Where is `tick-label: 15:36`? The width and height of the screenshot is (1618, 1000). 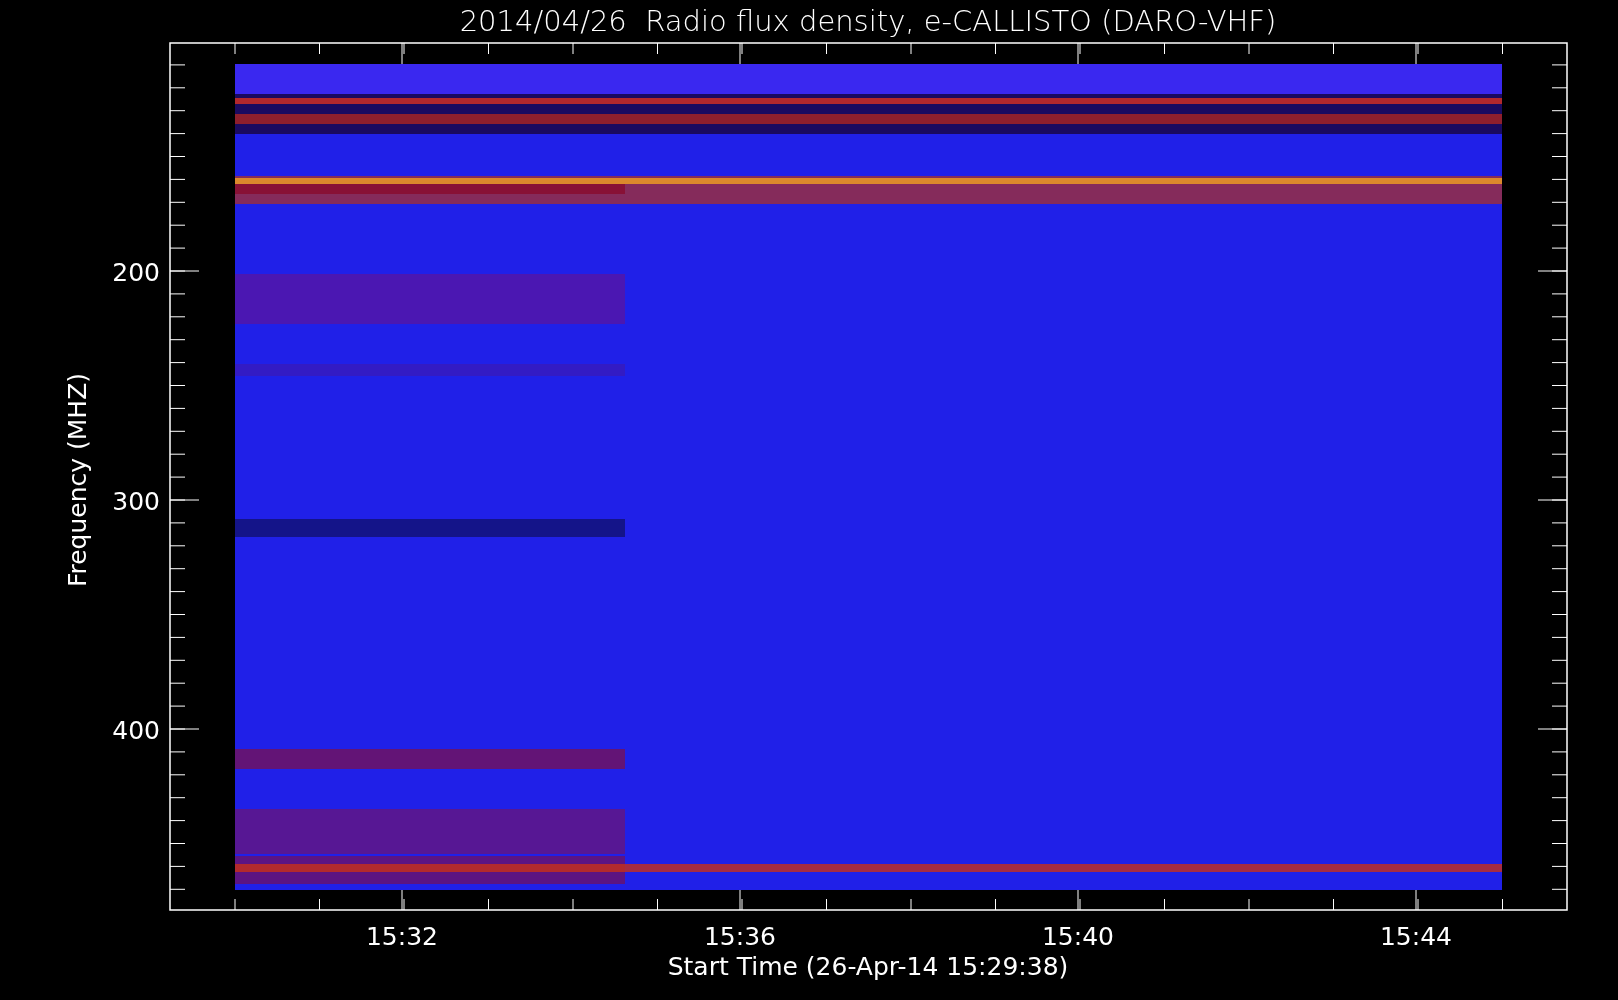 tick-label: 15:36 is located at coordinates (740, 936).